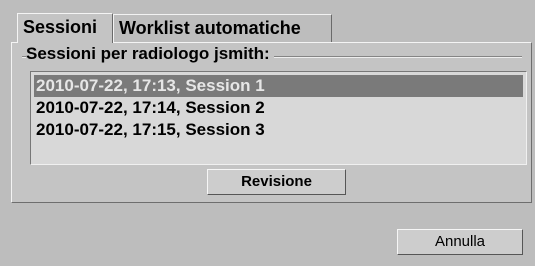 Image resolution: width=535 pixels, height=266 pixels. What do you see at coordinates (222, 28) in the screenshot?
I see `tab-automatic-worklists: Worklist automatiche` at bounding box center [222, 28].